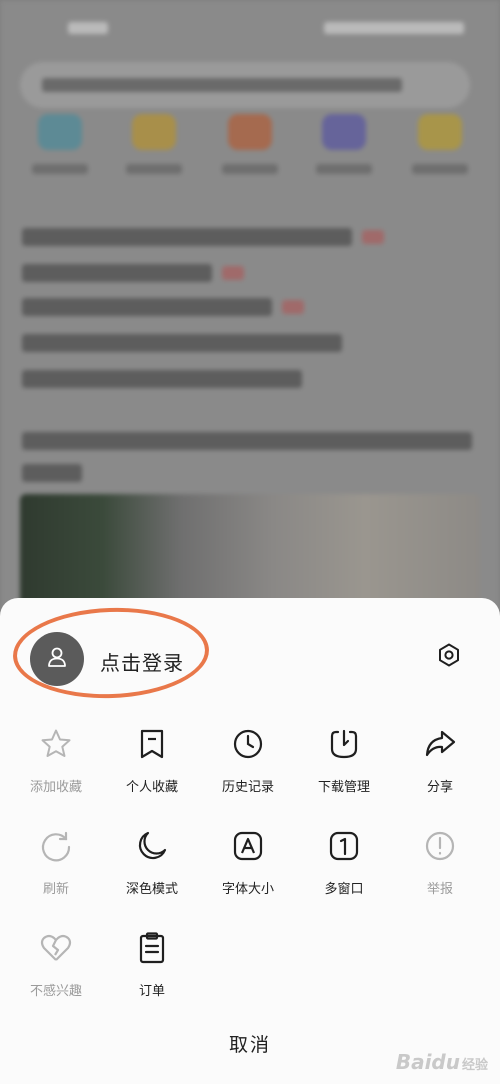  What do you see at coordinates (55, 787) in the screenshot?
I see `menu-label: 添加收藏` at bounding box center [55, 787].